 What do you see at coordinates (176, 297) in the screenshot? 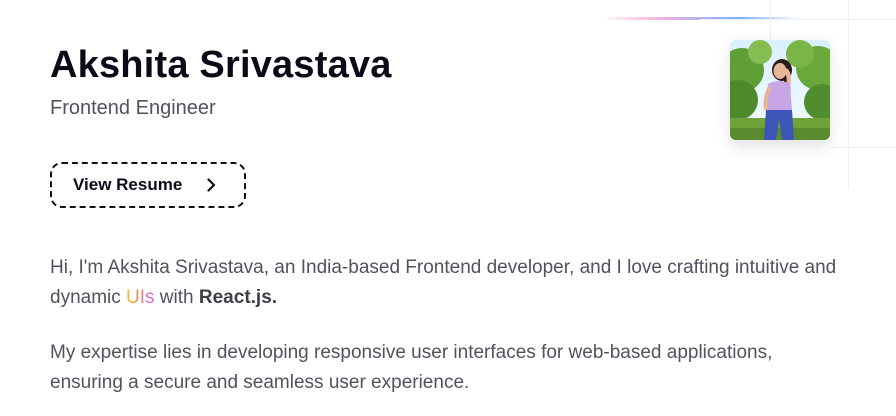
I see `bio-intro-text-2: with` at bounding box center [176, 297].